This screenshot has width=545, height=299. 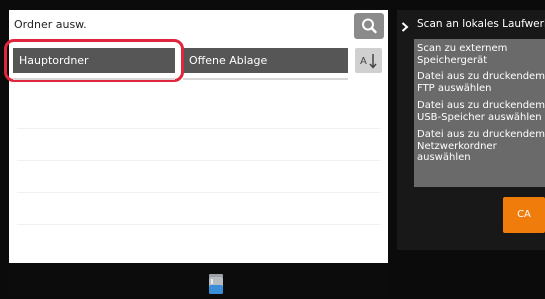 What do you see at coordinates (198, 280) in the screenshot?
I see `bottom-bar` at bounding box center [198, 280].